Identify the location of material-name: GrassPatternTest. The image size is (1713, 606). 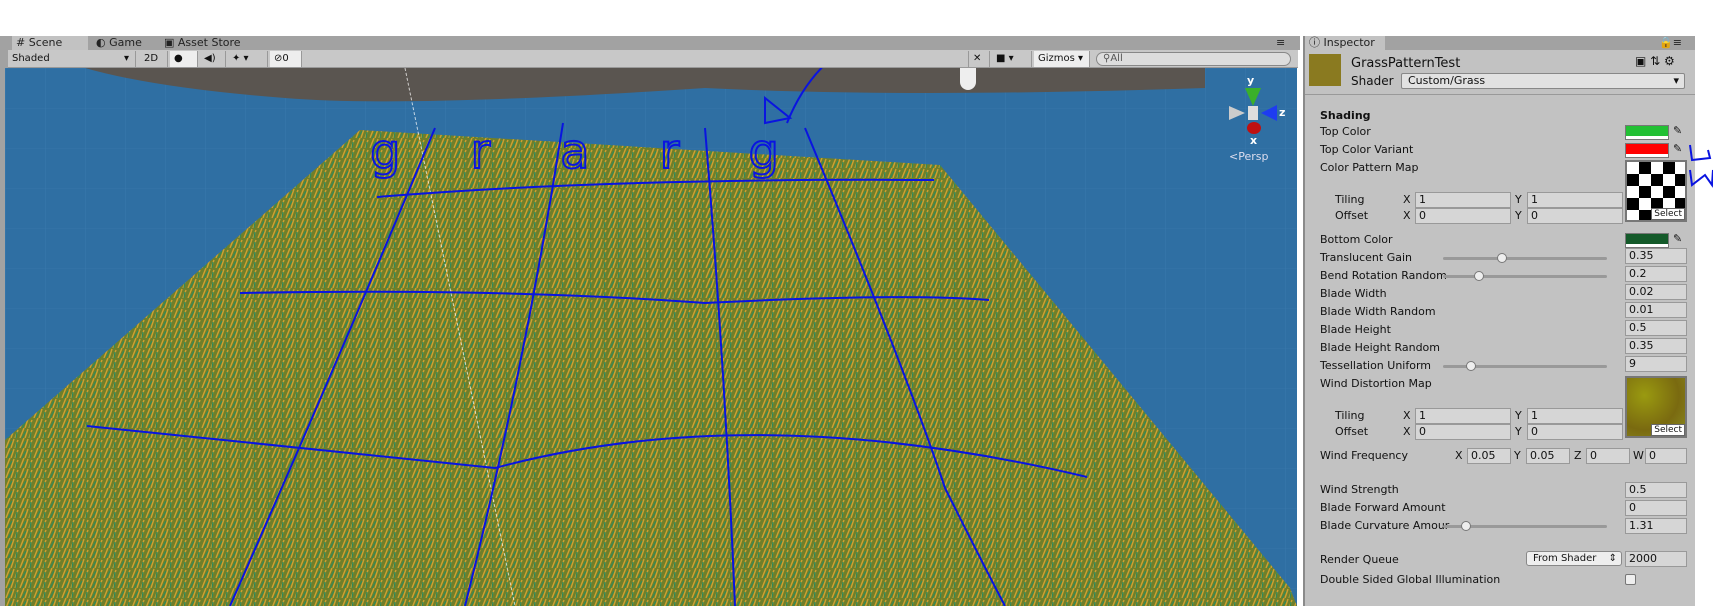
(1406, 63).